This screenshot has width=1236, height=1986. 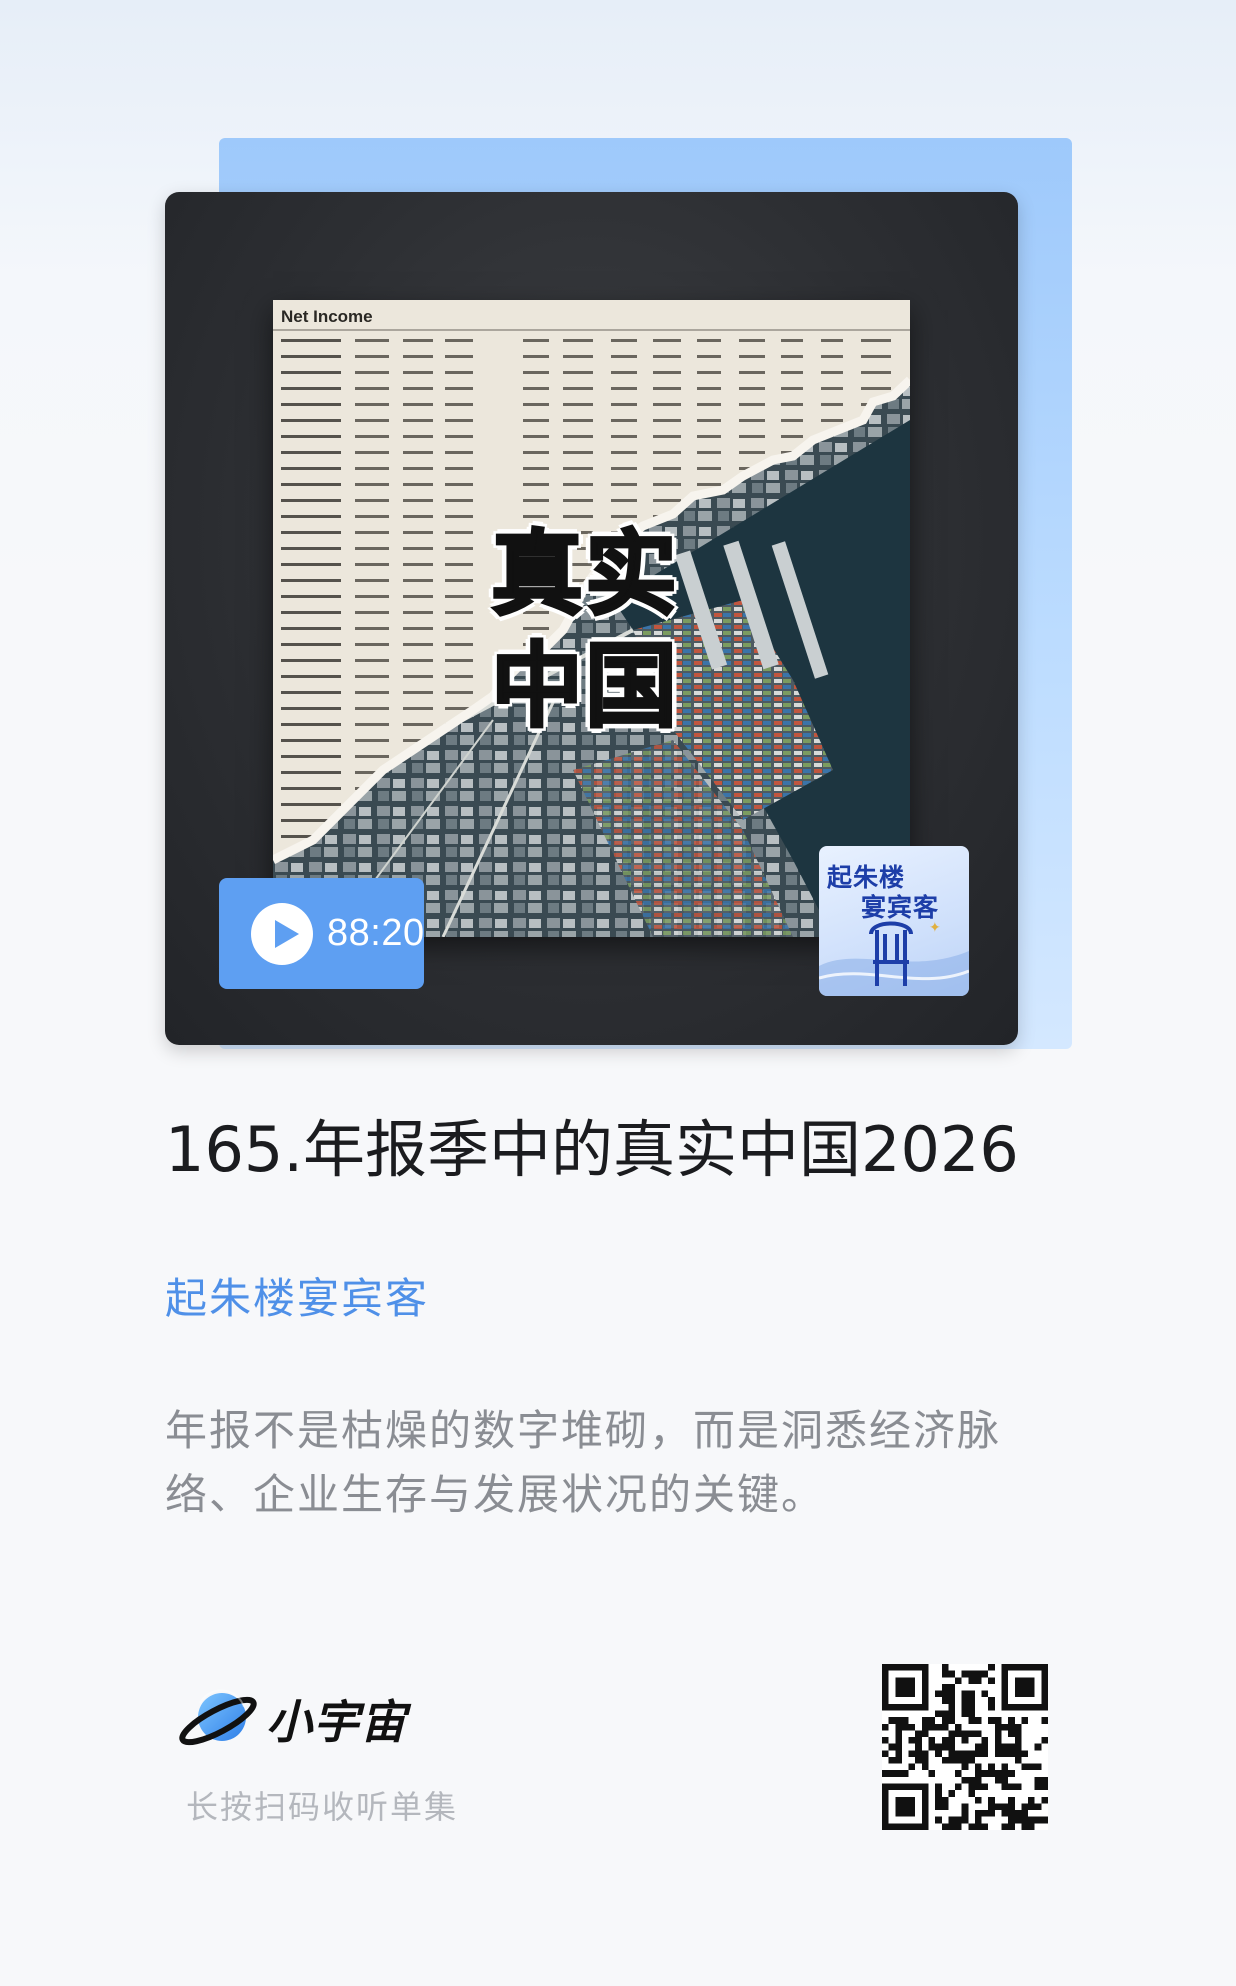 I want to click on play-button: 88:20, so click(x=321, y=933).